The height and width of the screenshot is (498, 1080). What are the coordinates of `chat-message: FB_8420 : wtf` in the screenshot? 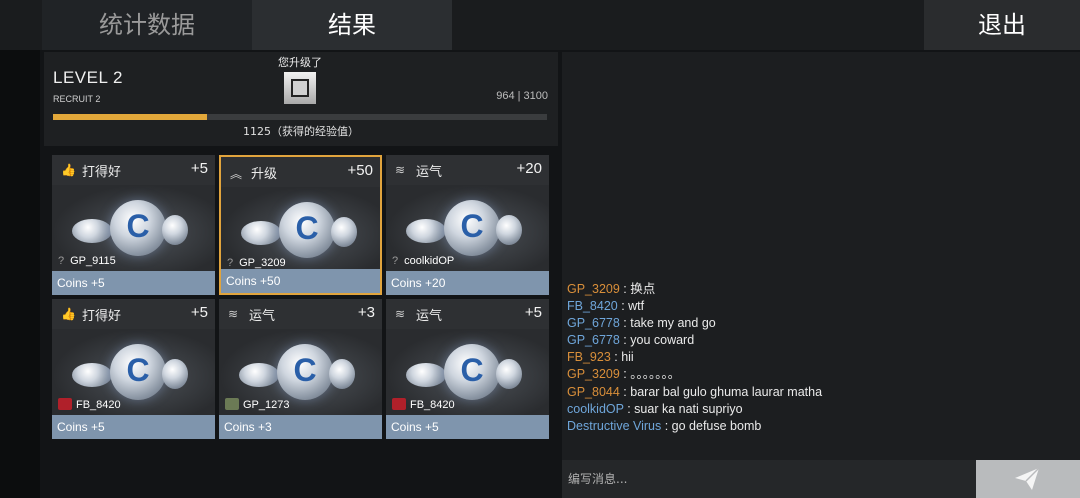 It's located at (606, 306).